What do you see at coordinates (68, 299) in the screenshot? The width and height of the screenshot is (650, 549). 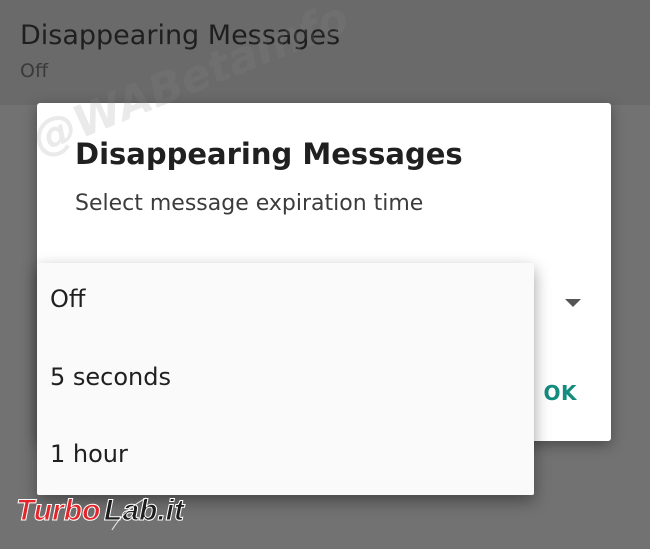 I see `menu-item-label: Off` at bounding box center [68, 299].